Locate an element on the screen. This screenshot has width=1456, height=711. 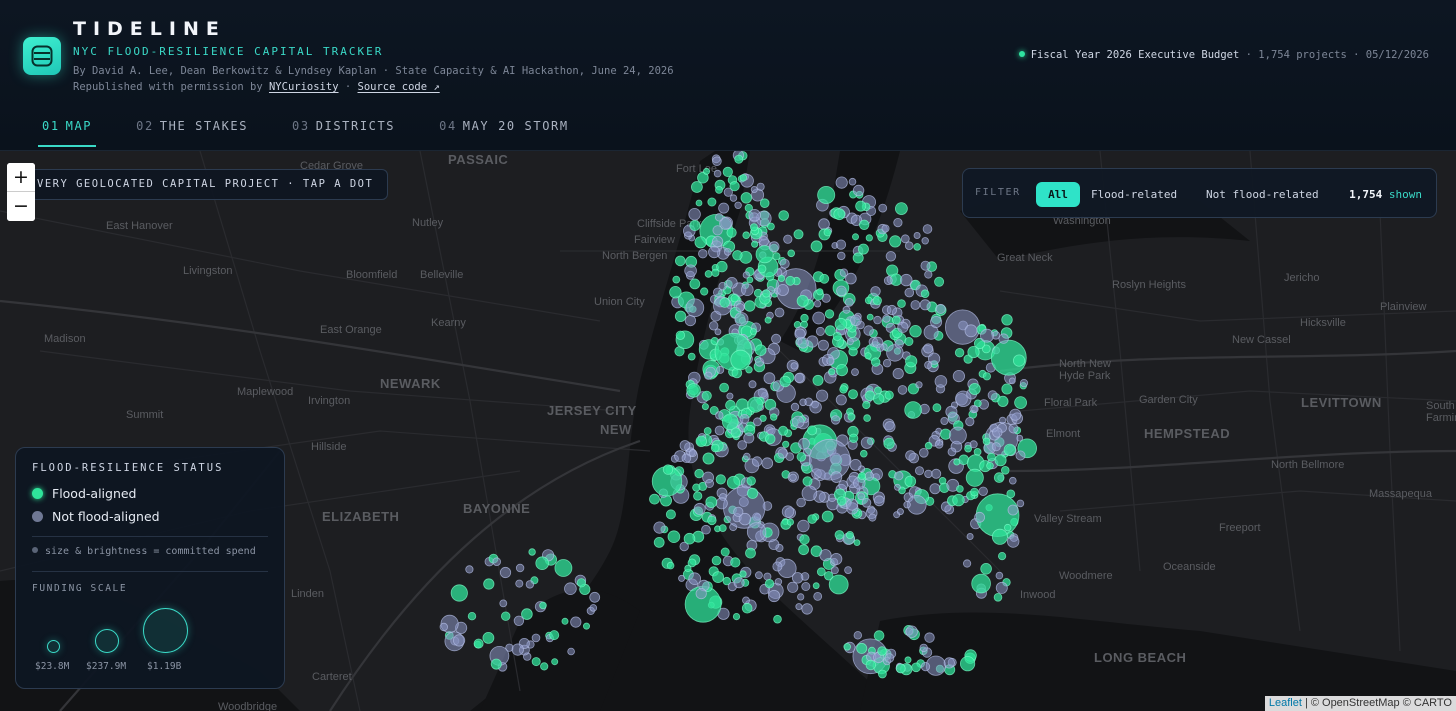
filter-flood-related-button: Flood-related is located at coordinates (1134, 194).